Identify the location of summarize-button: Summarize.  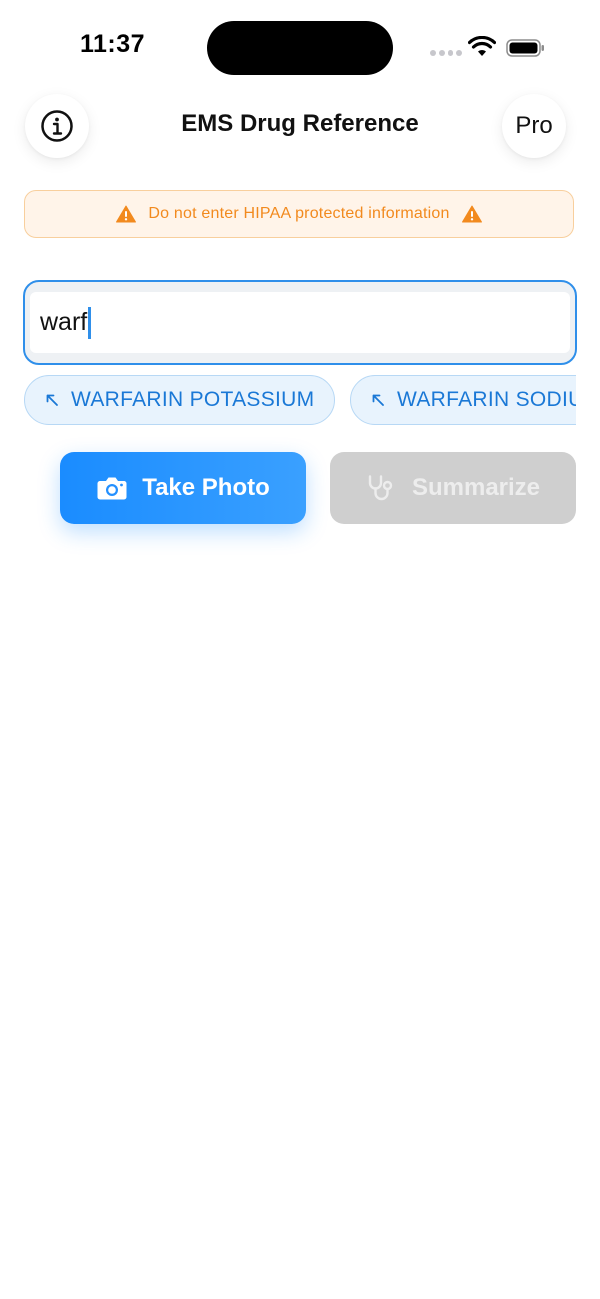
(453, 488).